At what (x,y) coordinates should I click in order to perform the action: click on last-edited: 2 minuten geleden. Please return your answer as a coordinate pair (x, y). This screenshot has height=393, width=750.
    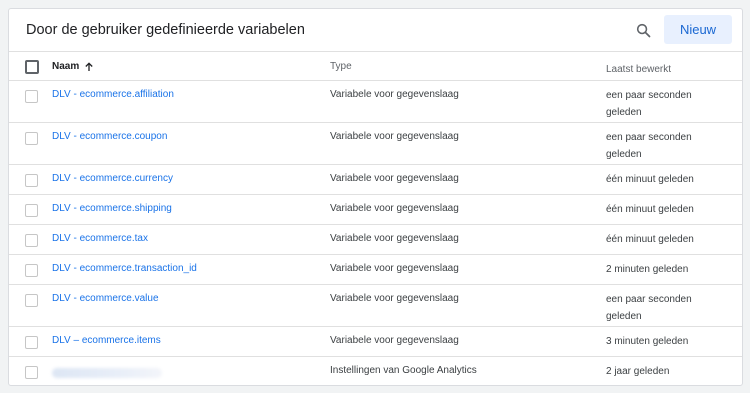
    Looking at the image, I should click on (647, 269).